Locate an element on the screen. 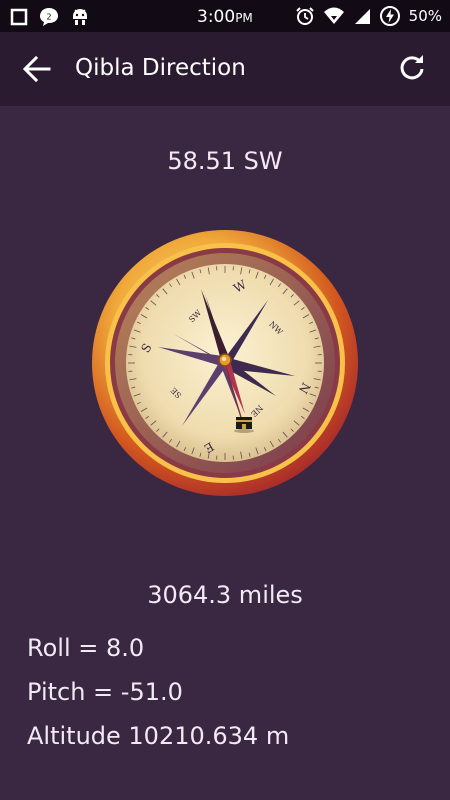 The image size is (450, 800). svg-text: 2 is located at coordinates (48, 17).